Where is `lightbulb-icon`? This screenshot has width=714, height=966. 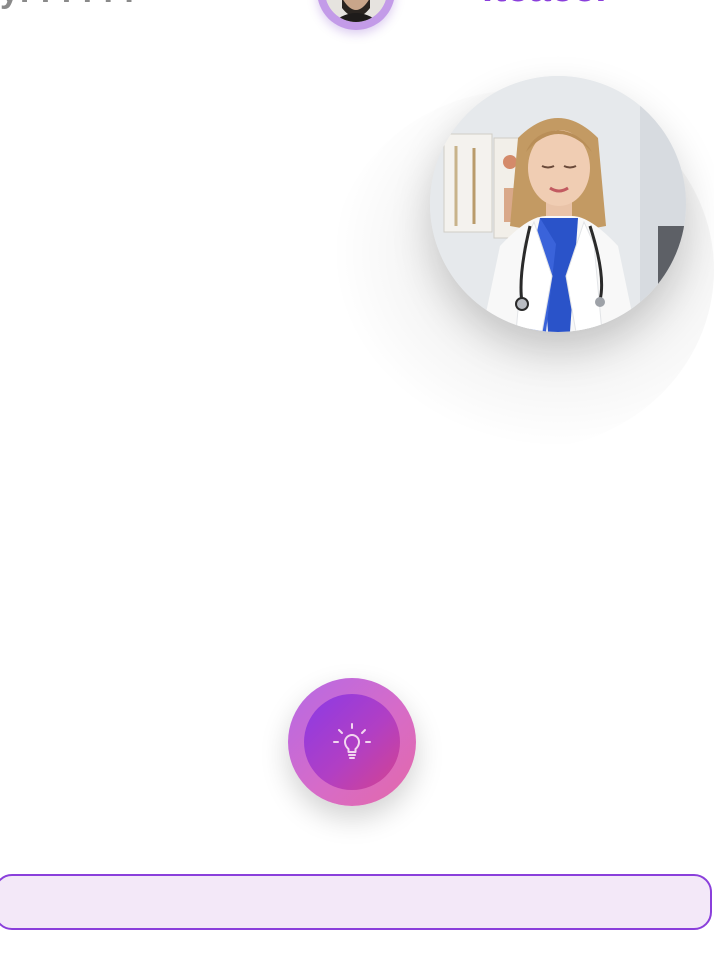 lightbulb-icon is located at coordinates (352, 741).